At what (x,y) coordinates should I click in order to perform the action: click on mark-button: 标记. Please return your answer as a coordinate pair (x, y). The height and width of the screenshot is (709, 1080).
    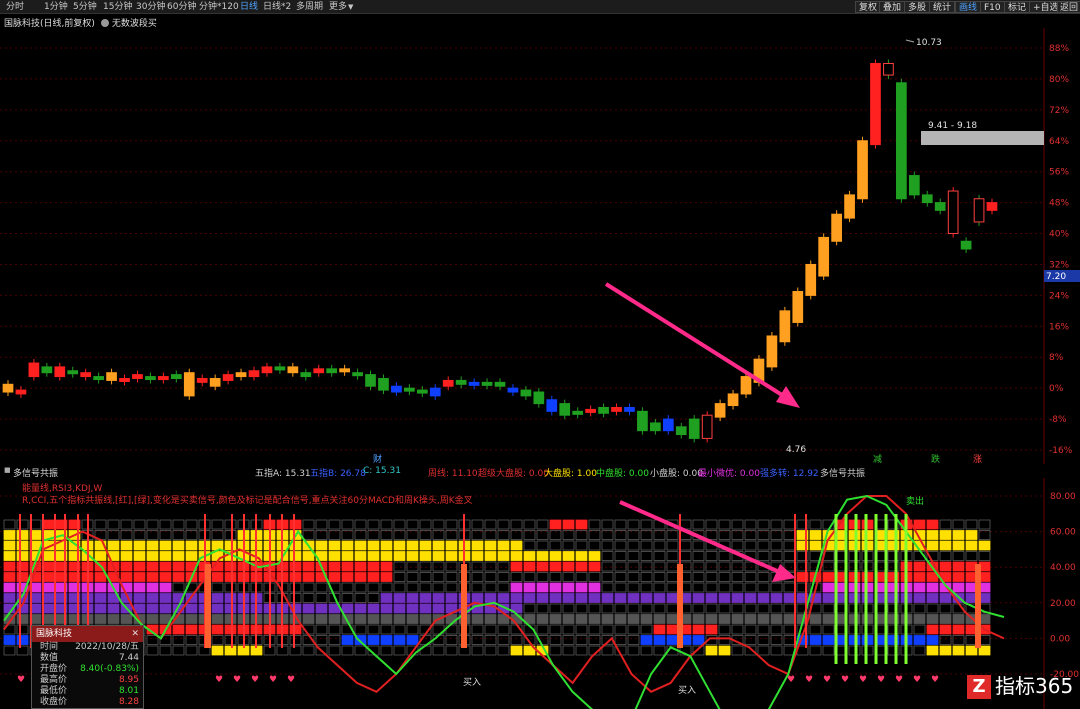
    Looking at the image, I should click on (1017, 7).